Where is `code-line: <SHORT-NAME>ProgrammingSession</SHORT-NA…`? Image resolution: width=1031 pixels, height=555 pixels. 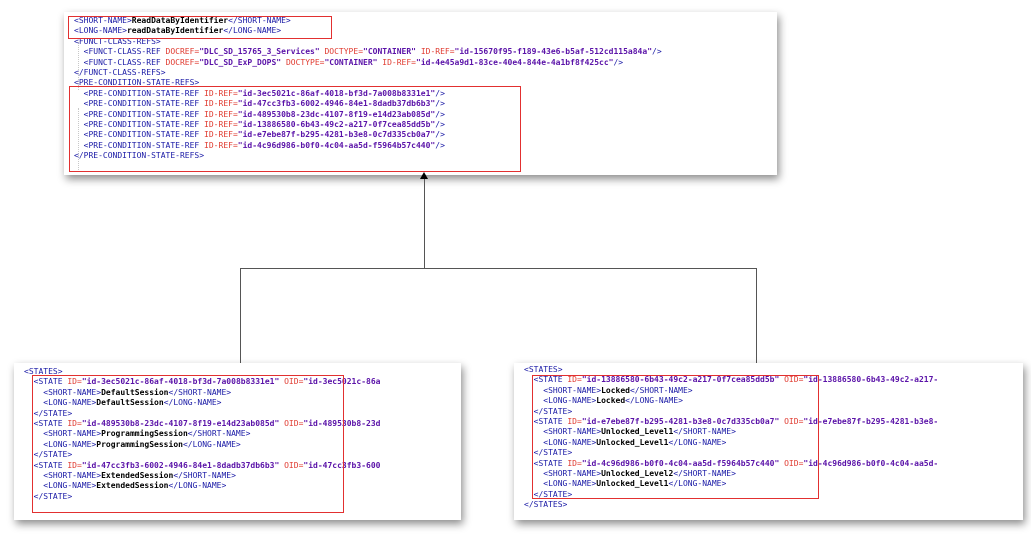 code-line: <SHORT-NAME>ProgrammingSession</SHORT-NA… is located at coordinates (202, 434).